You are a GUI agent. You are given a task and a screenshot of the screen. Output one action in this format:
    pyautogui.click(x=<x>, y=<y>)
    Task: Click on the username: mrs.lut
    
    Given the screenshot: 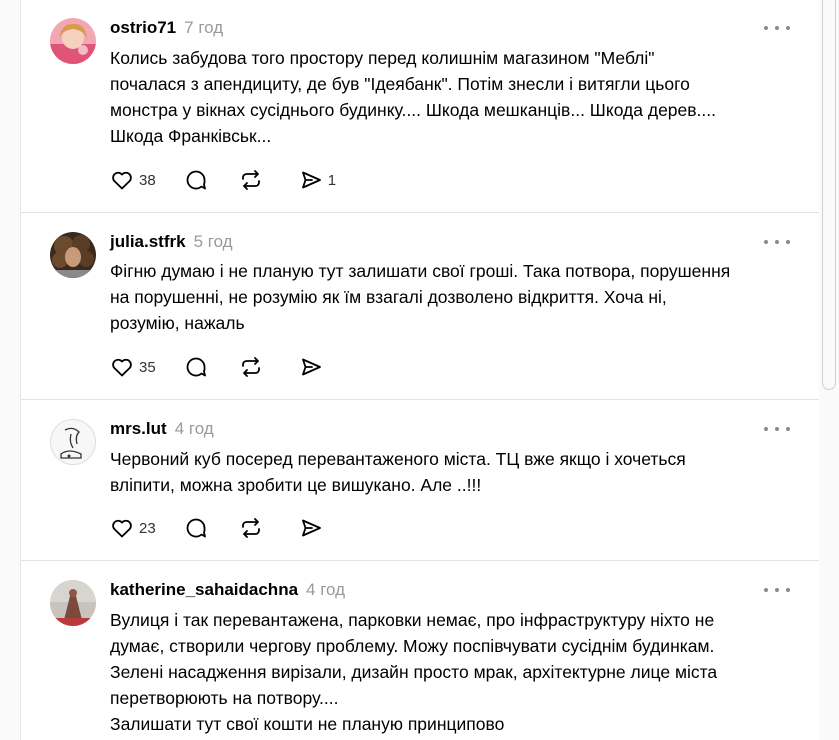 What is the action you would take?
    pyautogui.click(x=138, y=429)
    